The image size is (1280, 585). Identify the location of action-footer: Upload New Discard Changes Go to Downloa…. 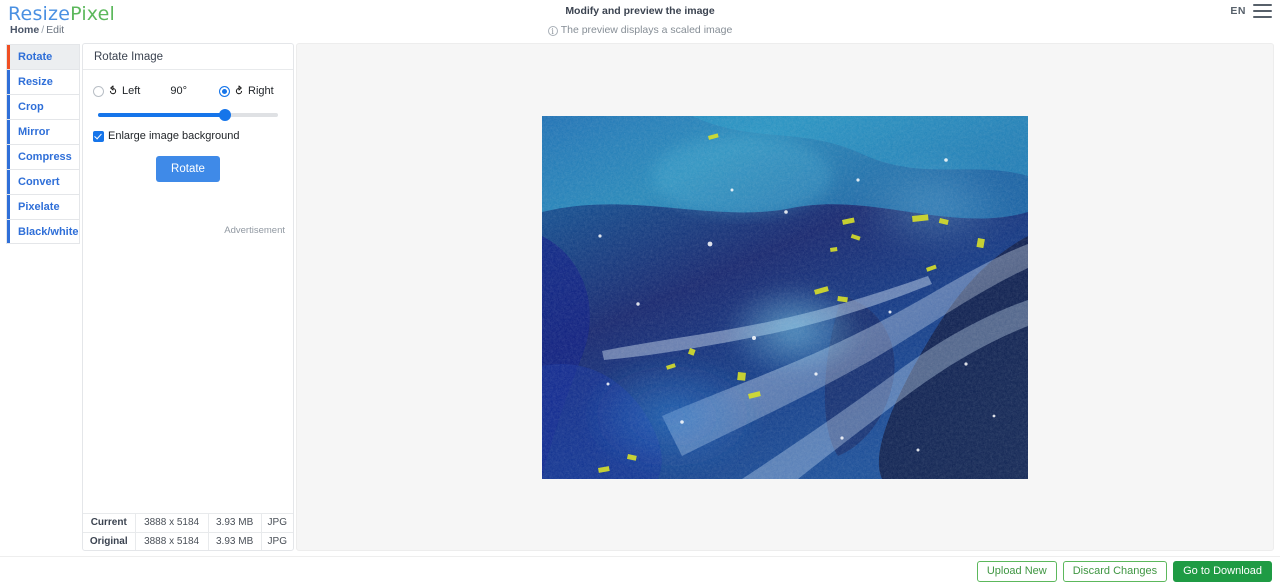
(640, 570).